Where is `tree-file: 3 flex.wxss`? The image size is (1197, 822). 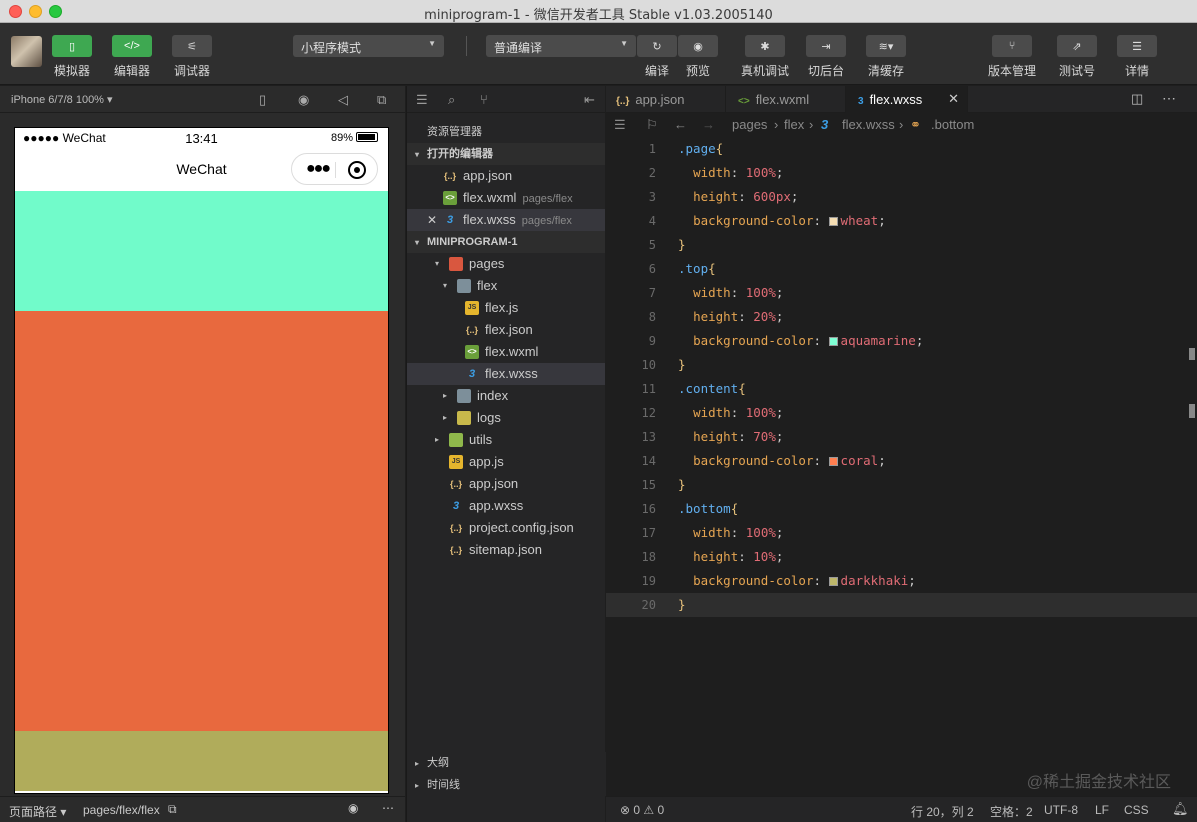
tree-file: 3 flex.wxss is located at coordinates (506, 374).